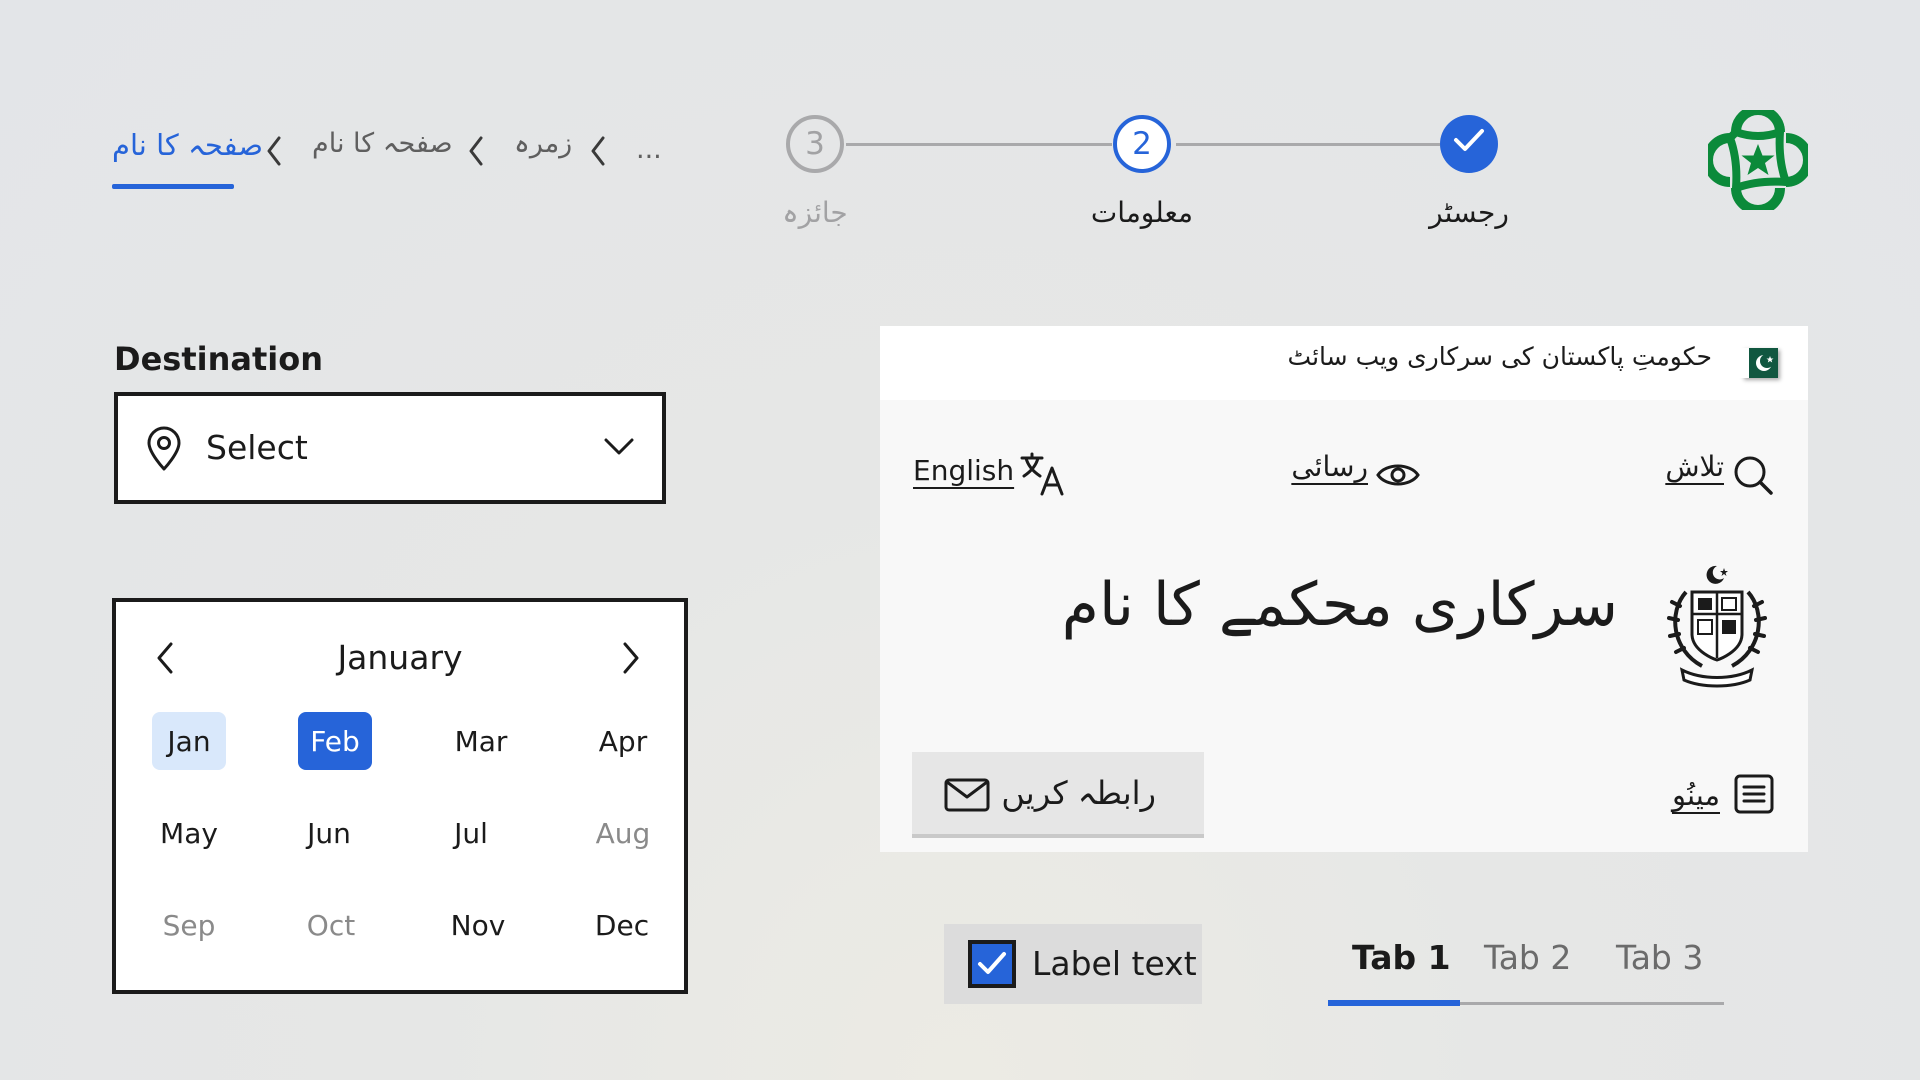 The height and width of the screenshot is (1080, 1920). I want to click on chevron-right-icon, so click(631, 658).